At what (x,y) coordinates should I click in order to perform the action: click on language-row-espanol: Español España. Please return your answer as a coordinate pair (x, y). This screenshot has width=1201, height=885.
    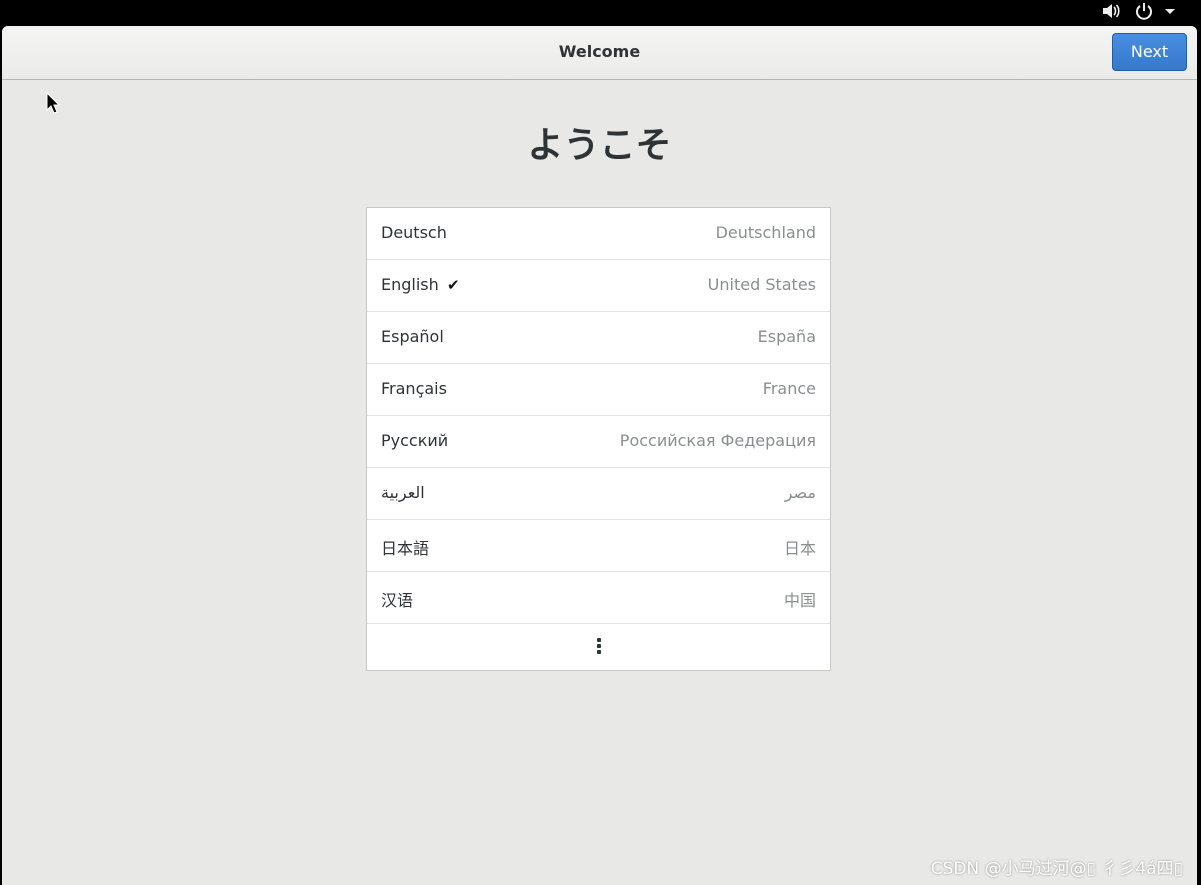
    Looking at the image, I should click on (598, 338).